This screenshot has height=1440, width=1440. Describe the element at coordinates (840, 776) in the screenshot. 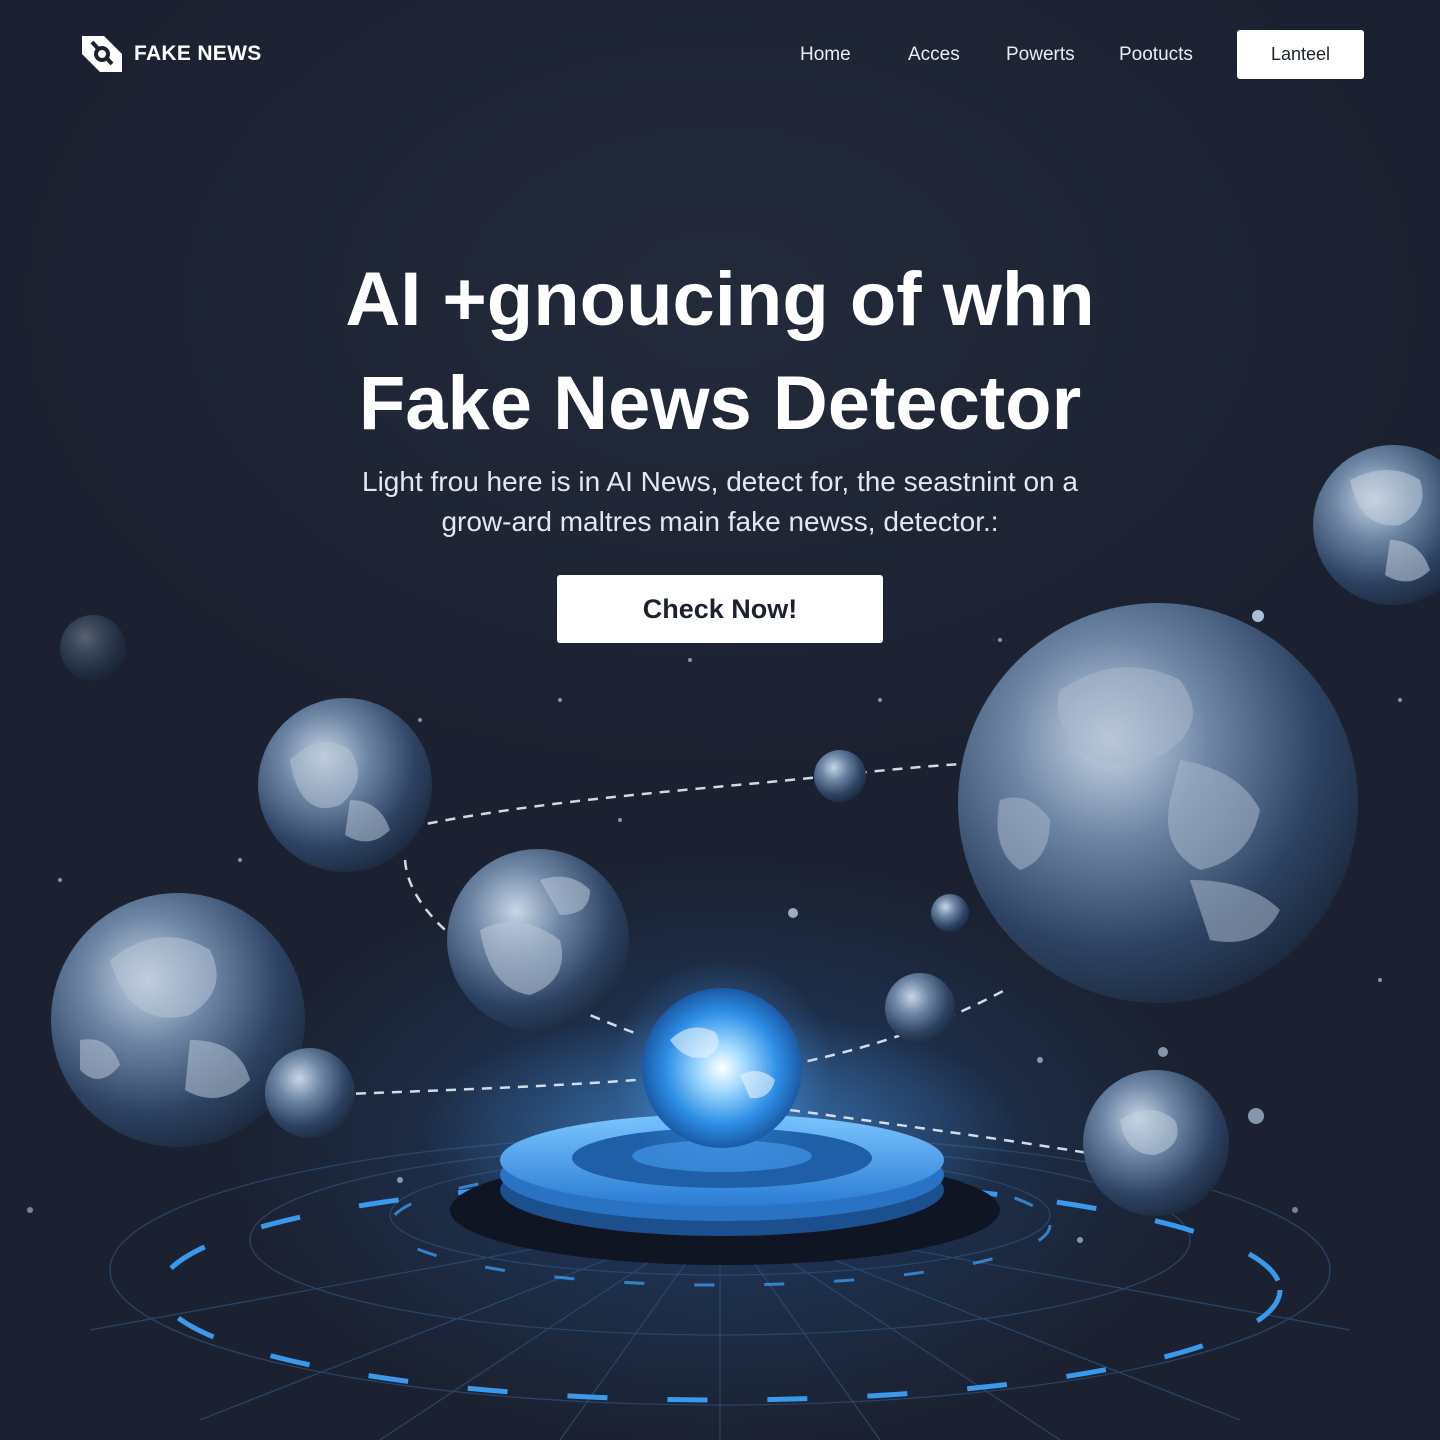

I see `globe-small-center` at that location.